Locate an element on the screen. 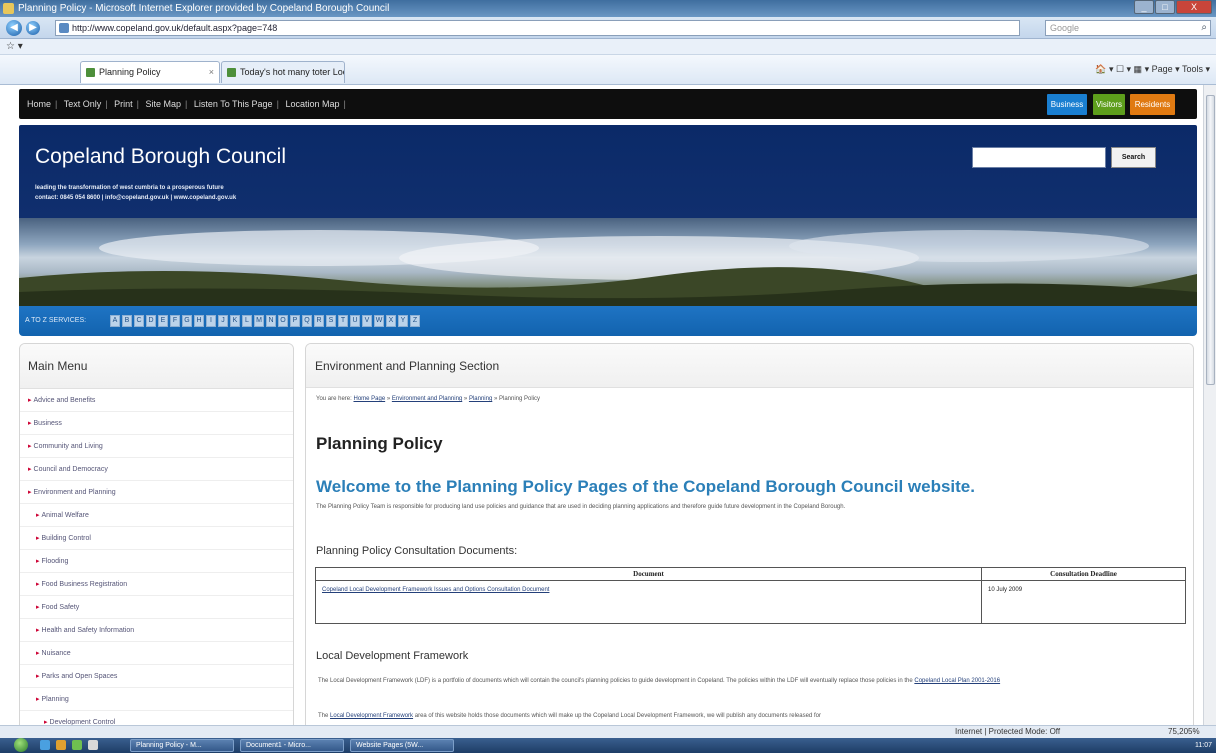 The image size is (1216, 753). menu-item-label: Food Safety is located at coordinates (60, 607).